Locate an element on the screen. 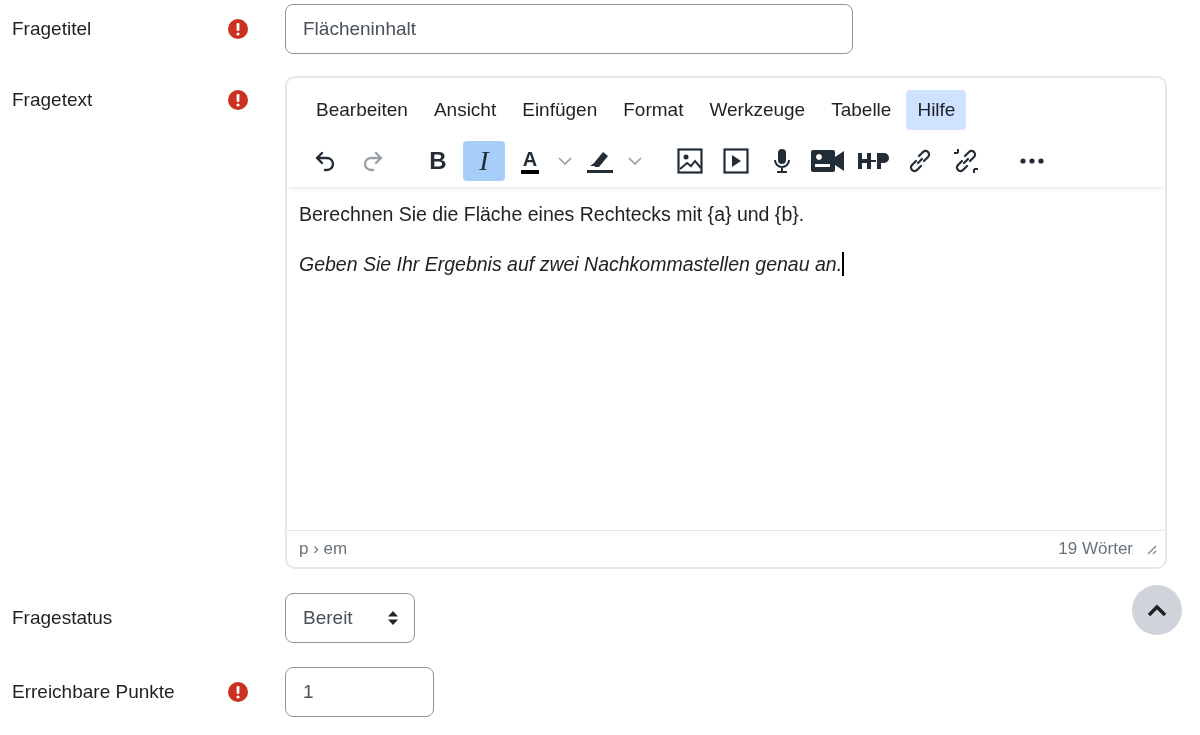 Image resolution: width=1200 pixels, height=735 pixels. broken-link-icon is located at coordinates (966, 161).